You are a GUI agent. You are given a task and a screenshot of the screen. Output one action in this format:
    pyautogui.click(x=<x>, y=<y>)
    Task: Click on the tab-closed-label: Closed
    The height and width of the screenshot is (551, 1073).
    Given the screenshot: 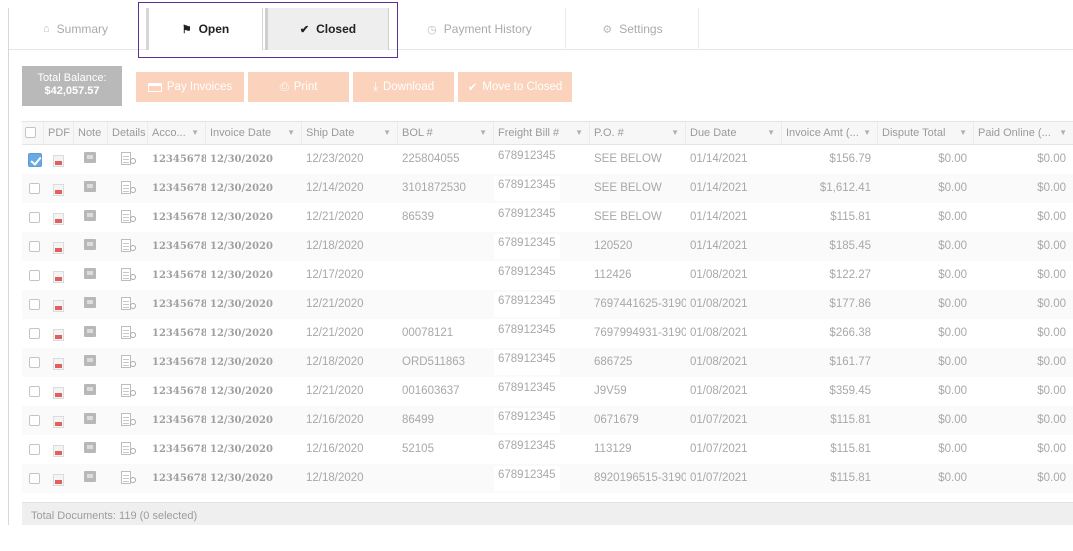 What is the action you would take?
    pyautogui.click(x=336, y=29)
    